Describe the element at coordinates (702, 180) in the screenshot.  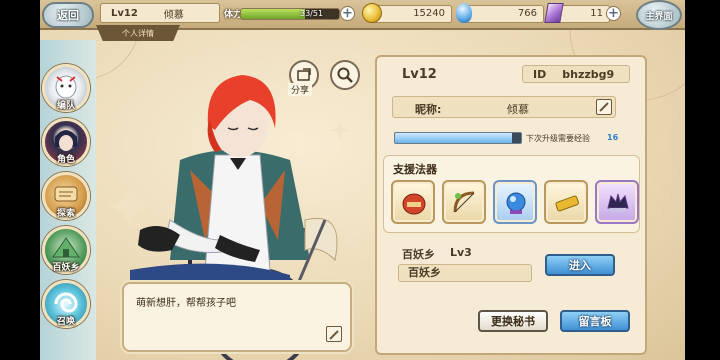
I see `right-letterbox` at that location.